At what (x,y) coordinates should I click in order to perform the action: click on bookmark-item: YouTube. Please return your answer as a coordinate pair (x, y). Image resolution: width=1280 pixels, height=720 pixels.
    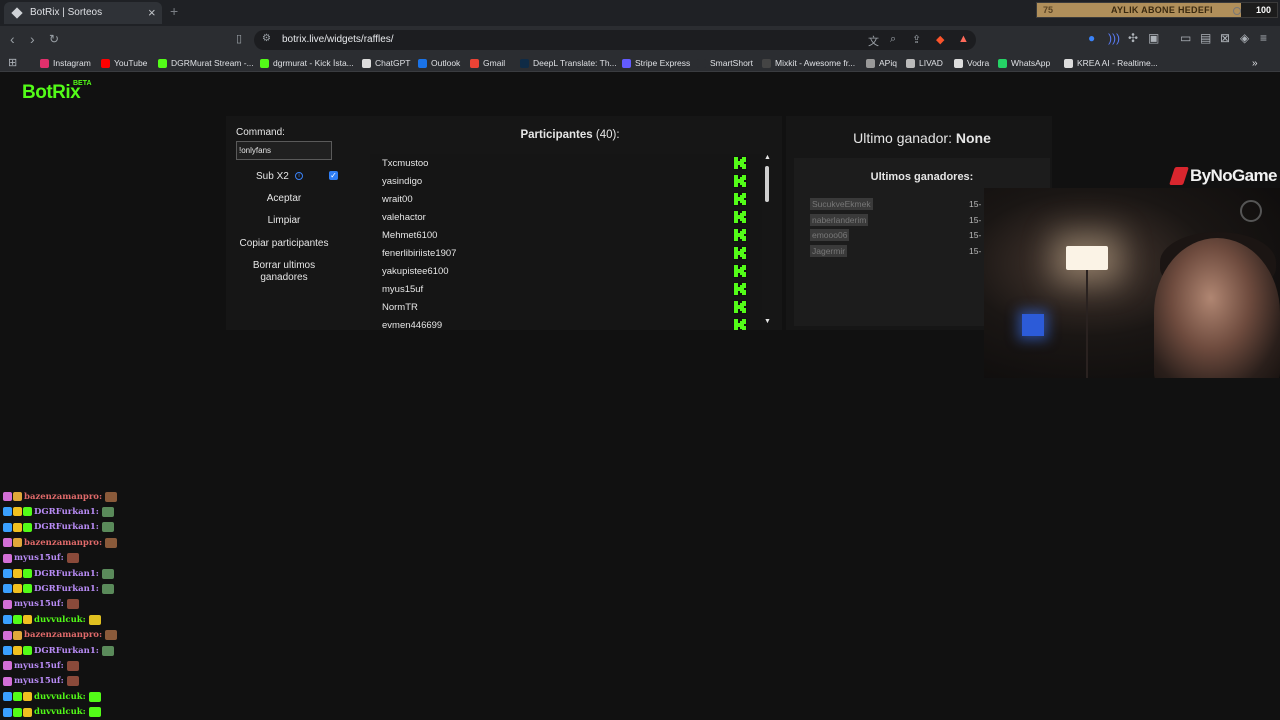
    Looking at the image, I should click on (124, 63).